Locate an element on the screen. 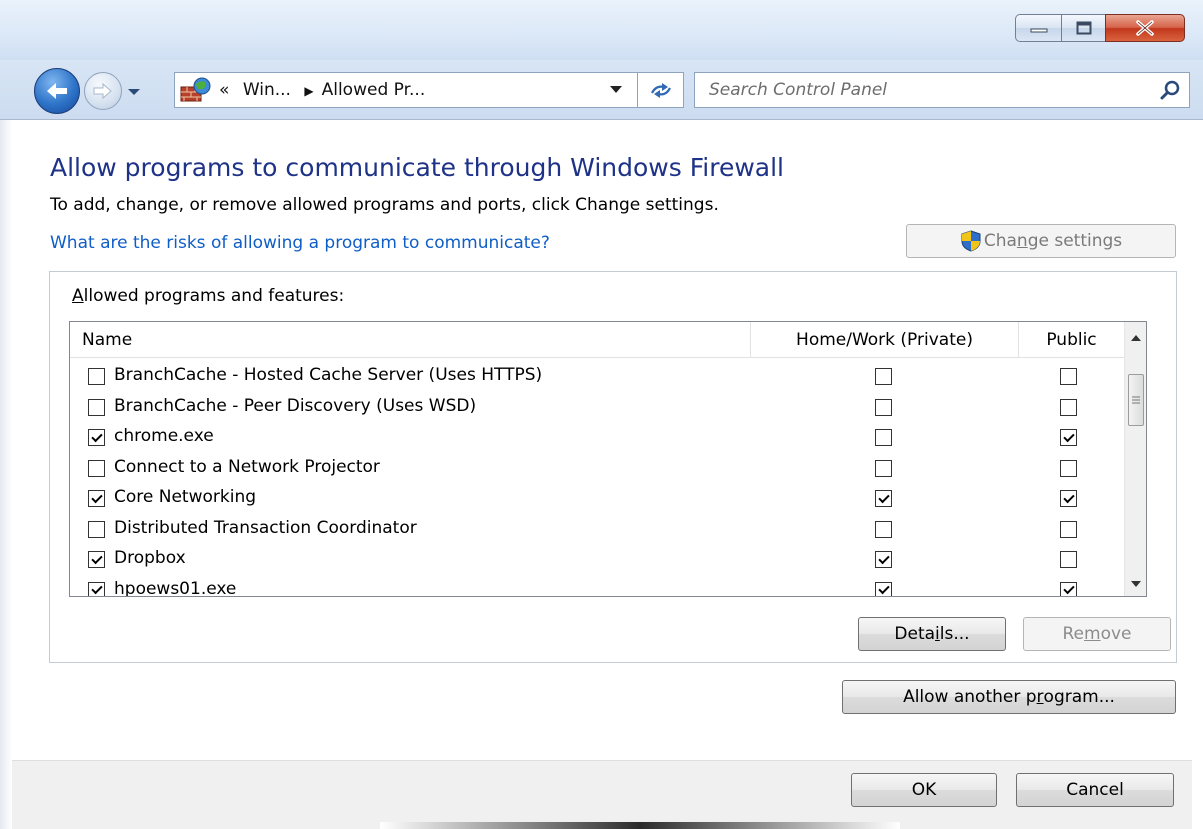  back-arrow-icon is located at coordinates (57, 91).